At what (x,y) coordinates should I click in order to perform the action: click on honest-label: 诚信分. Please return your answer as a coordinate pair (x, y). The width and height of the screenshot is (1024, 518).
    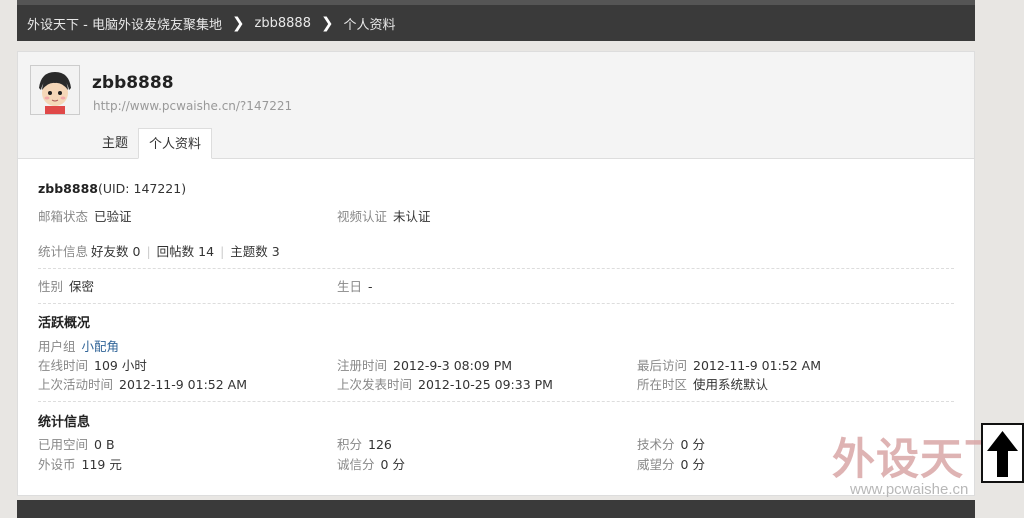
    Looking at the image, I should click on (356, 464).